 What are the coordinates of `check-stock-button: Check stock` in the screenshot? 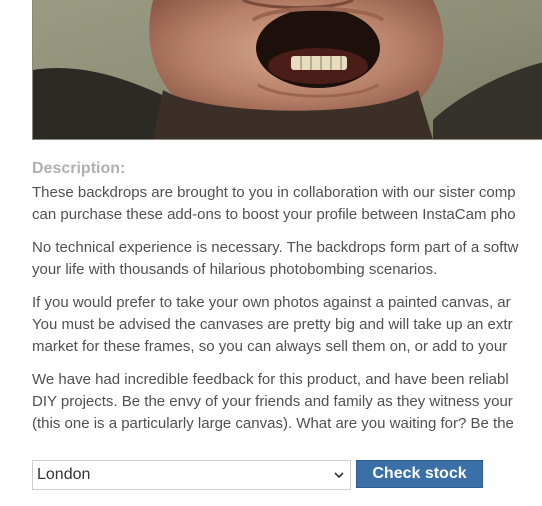 It's located at (419, 474).